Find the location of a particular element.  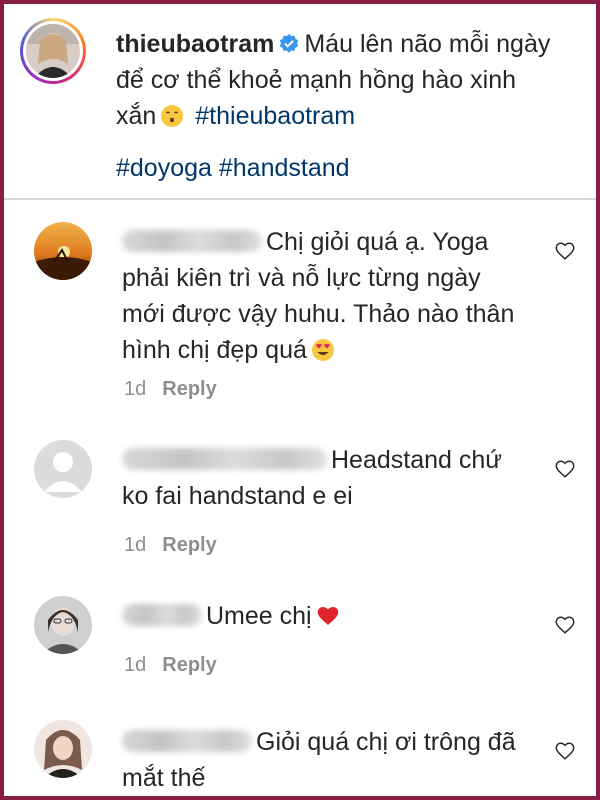

caption-line-1: Máu lên não mỗi ngày is located at coordinates (427, 44).